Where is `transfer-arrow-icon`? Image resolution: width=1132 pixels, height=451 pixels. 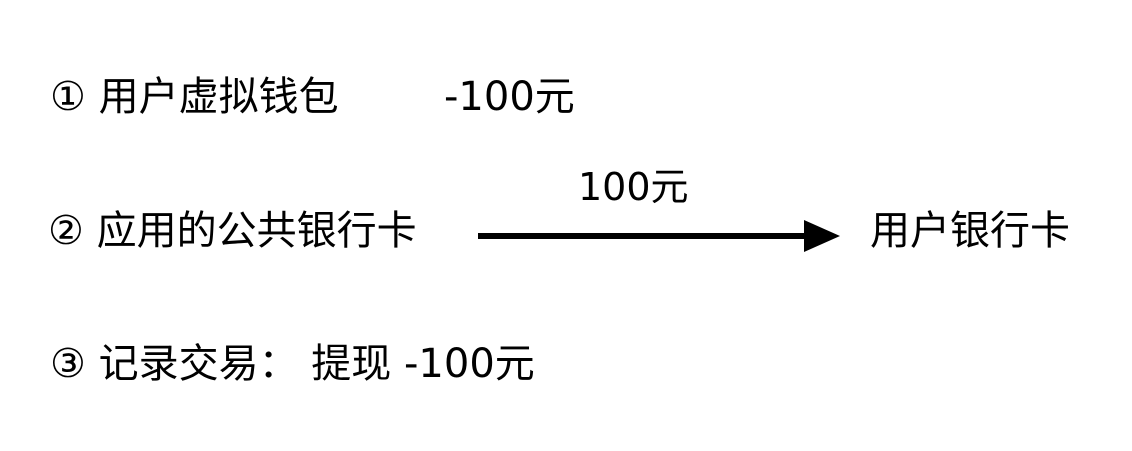 transfer-arrow-icon is located at coordinates (659, 236).